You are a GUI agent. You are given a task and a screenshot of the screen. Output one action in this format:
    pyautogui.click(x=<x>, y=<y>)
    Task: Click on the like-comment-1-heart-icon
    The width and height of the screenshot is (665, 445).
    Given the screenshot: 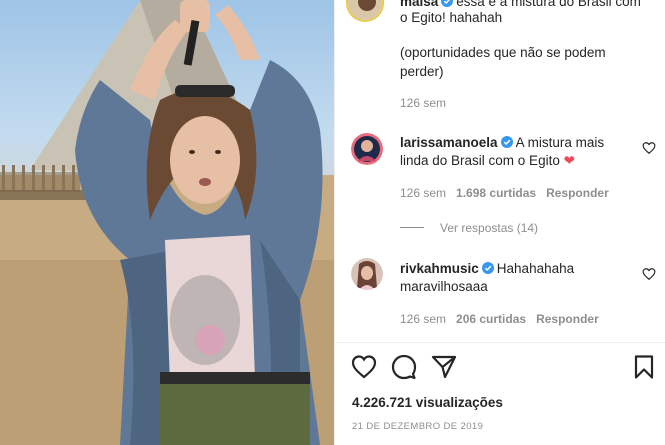 What is the action you would take?
    pyautogui.click(x=649, y=148)
    